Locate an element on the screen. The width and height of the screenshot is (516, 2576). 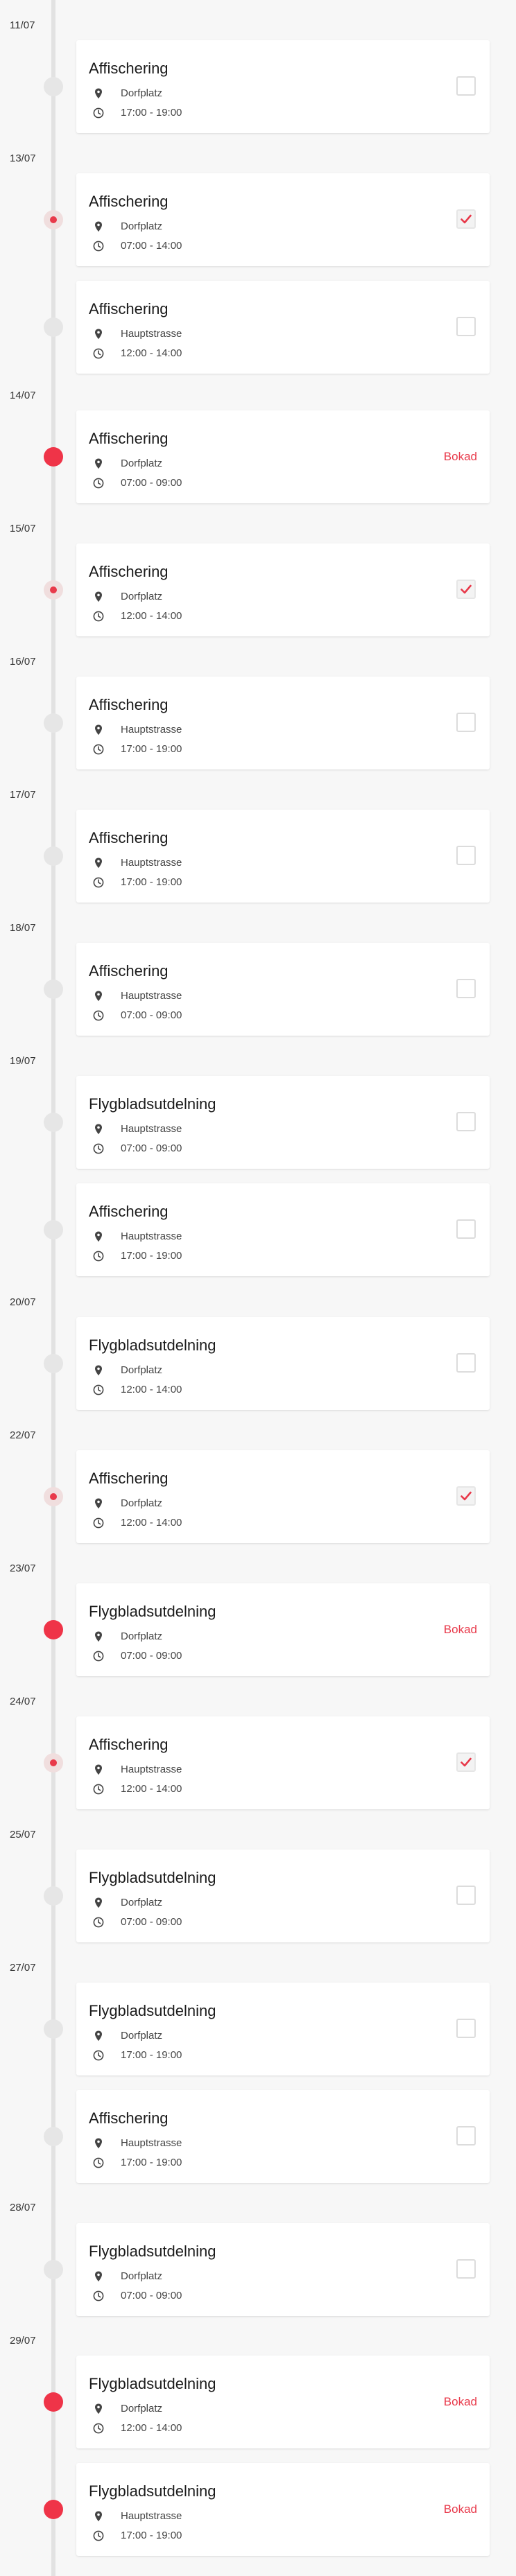
event-card: Affischering Hauptstrasse 07:00 - 09:00 is located at coordinates (283, 989).